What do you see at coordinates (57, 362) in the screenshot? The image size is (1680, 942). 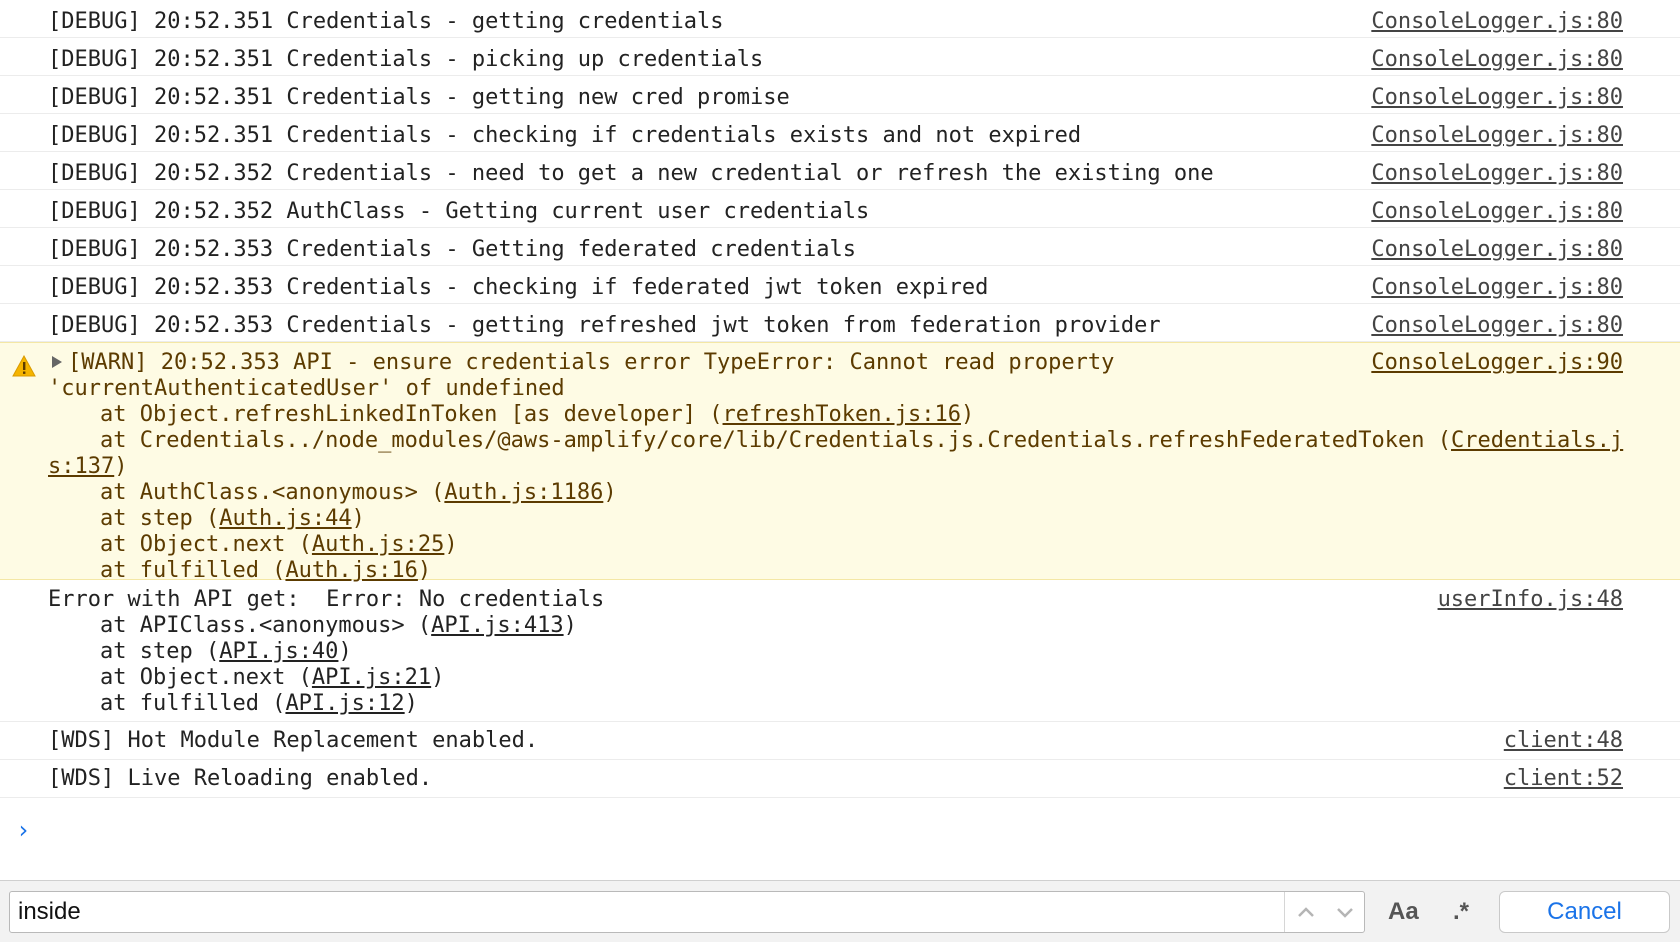 I see `expand-triangle-icon` at bounding box center [57, 362].